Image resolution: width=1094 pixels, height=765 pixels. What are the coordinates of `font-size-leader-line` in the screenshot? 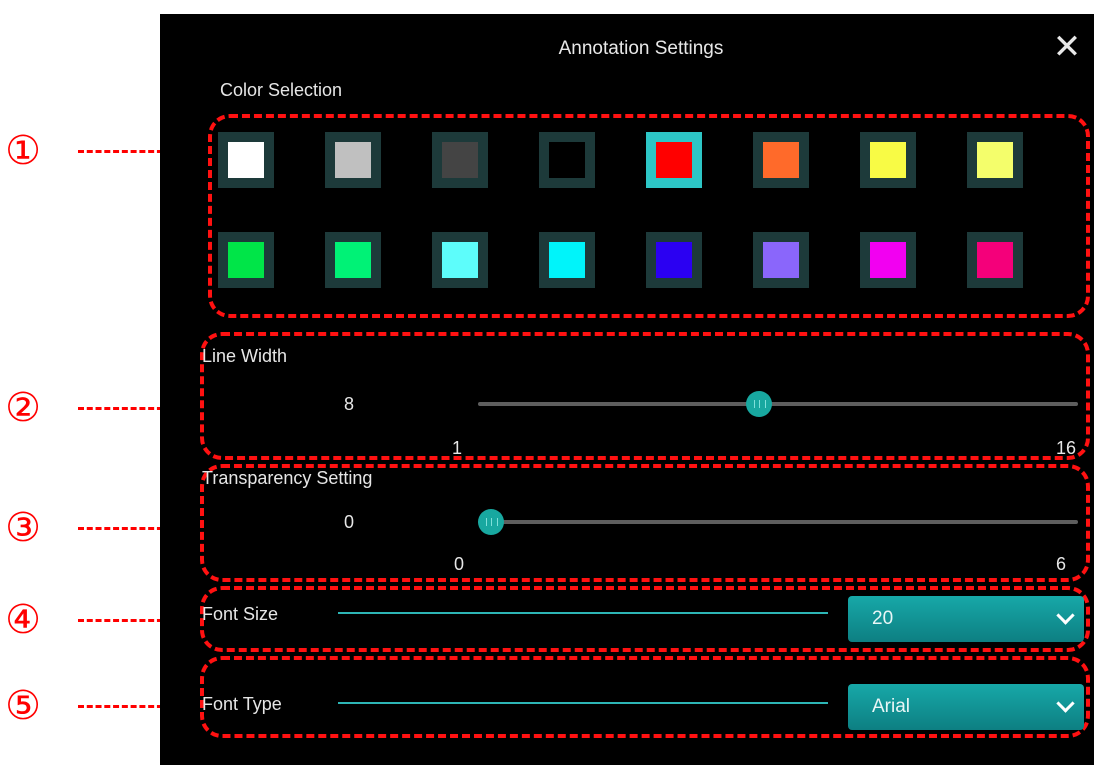 It's located at (583, 613).